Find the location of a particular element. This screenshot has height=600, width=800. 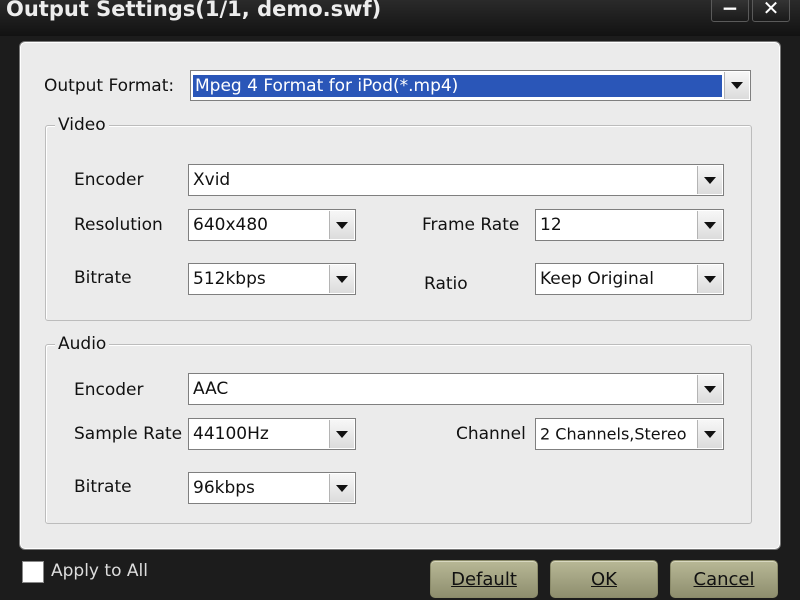

output-format-select: Mpeg 4 Format for iPod(*.mp4) is located at coordinates (470, 85).